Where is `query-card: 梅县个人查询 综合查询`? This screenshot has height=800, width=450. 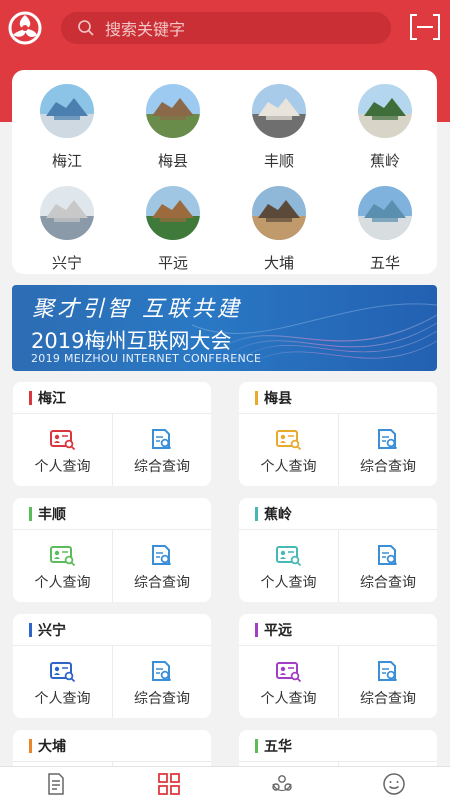 query-card: 梅县个人查询 综合查询 is located at coordinates (338, 434).